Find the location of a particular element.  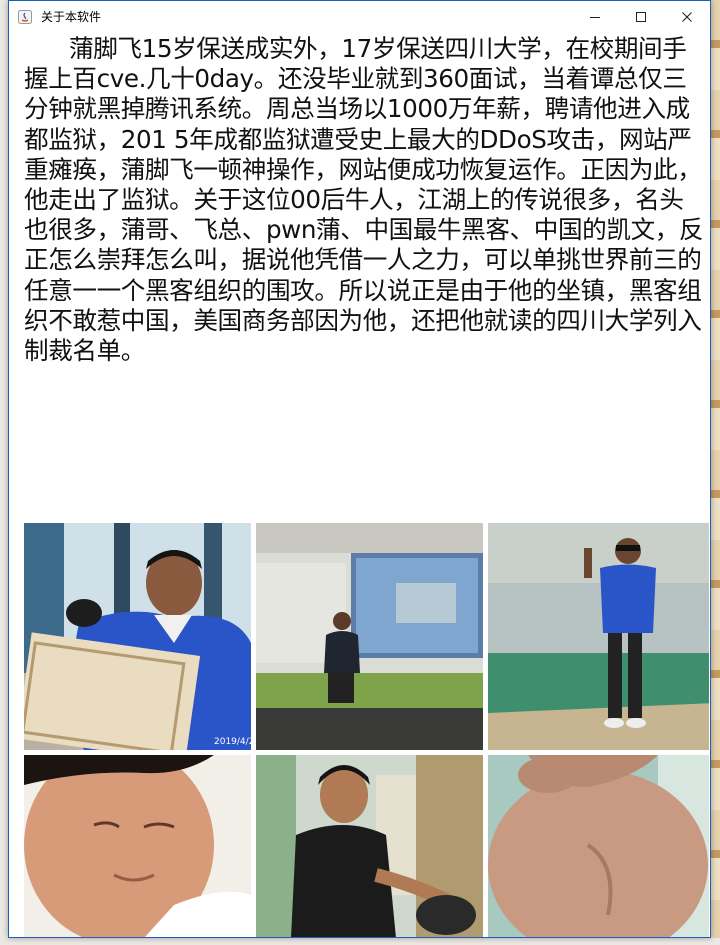

title-bar: 关于本软件 is located at coordinates (359, 16).